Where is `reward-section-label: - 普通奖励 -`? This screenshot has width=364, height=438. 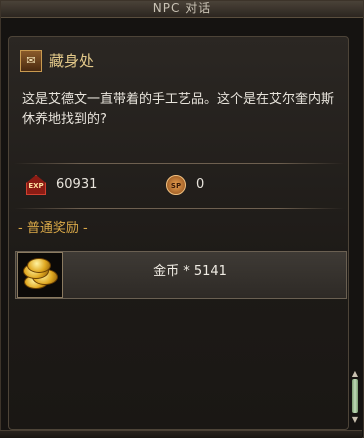 reward-section-label: - 普通奖励 - is located at coordinates (53, 228).